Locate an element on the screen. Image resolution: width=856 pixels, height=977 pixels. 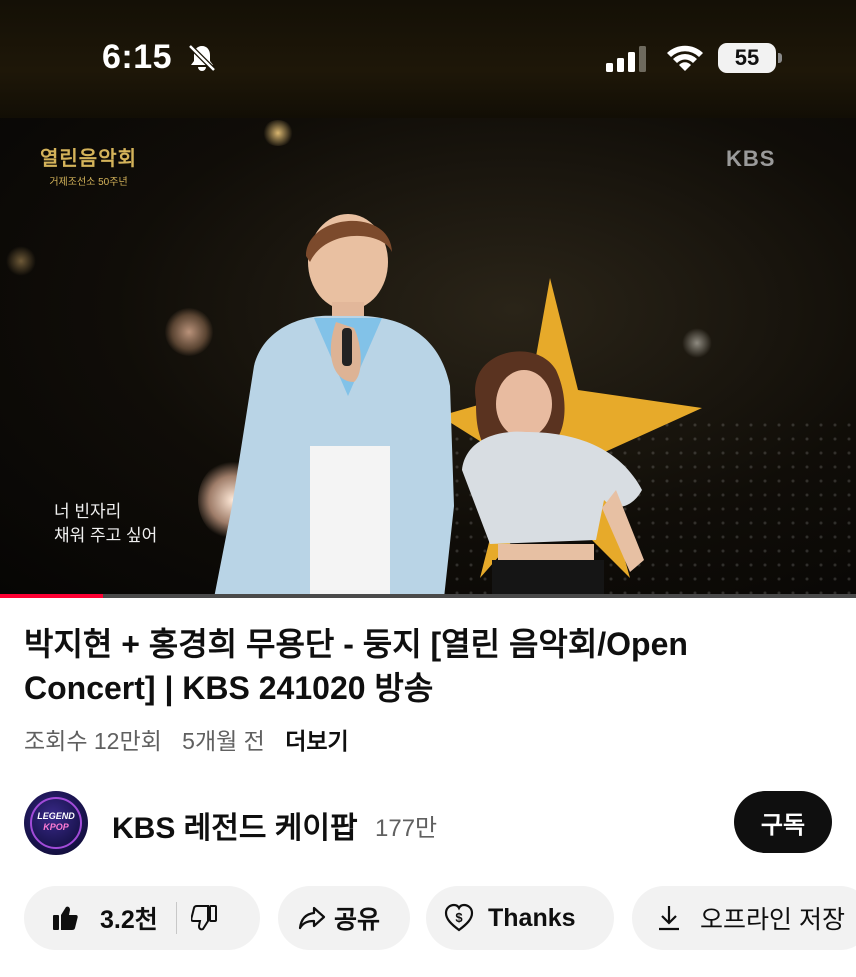
share-button: 공유 is located at coordinates (344, 918).